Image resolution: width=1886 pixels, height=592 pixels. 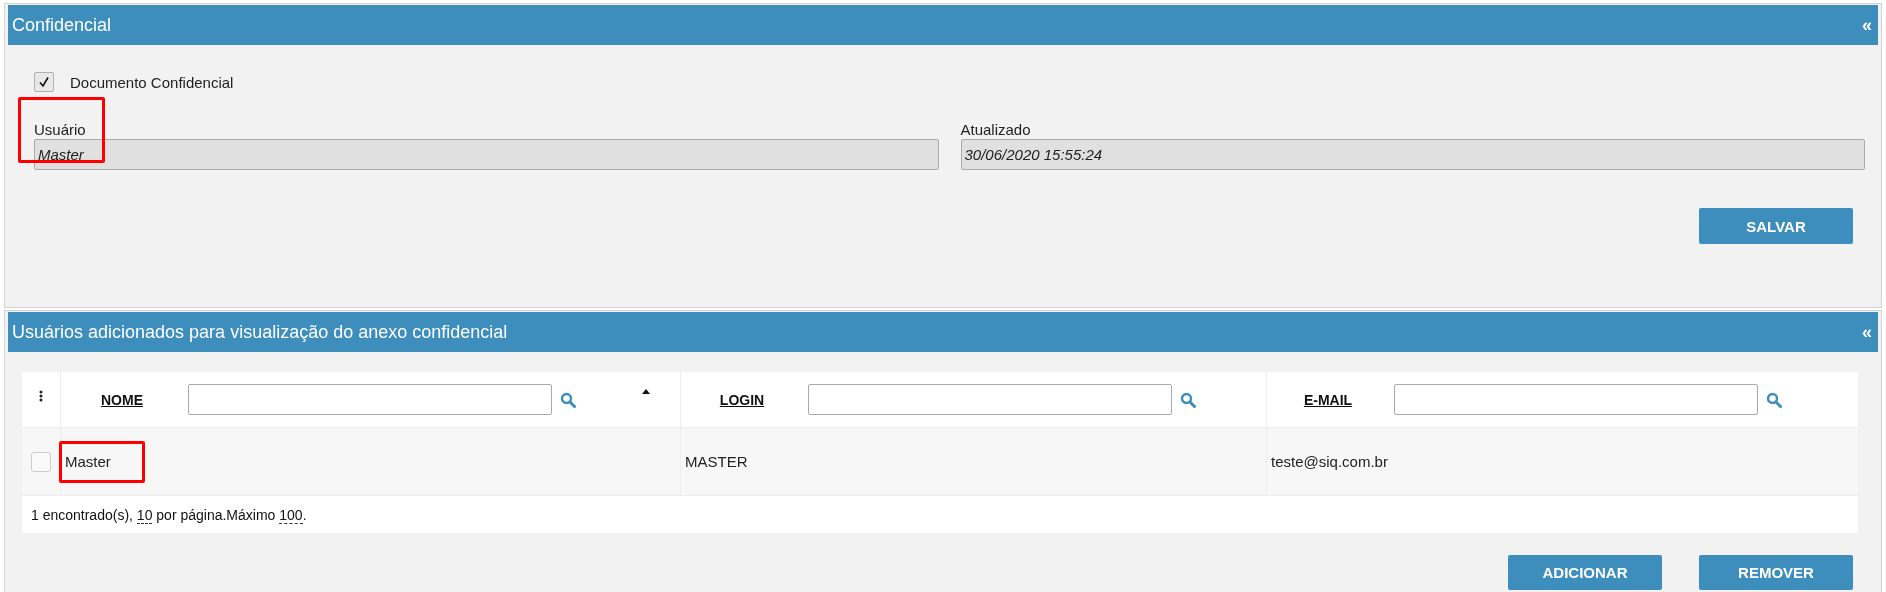 What do you see at coordinates (1776, 226) in the screenshot?
I see `save-button: SALVAR` at bounding box center [1776, 226].